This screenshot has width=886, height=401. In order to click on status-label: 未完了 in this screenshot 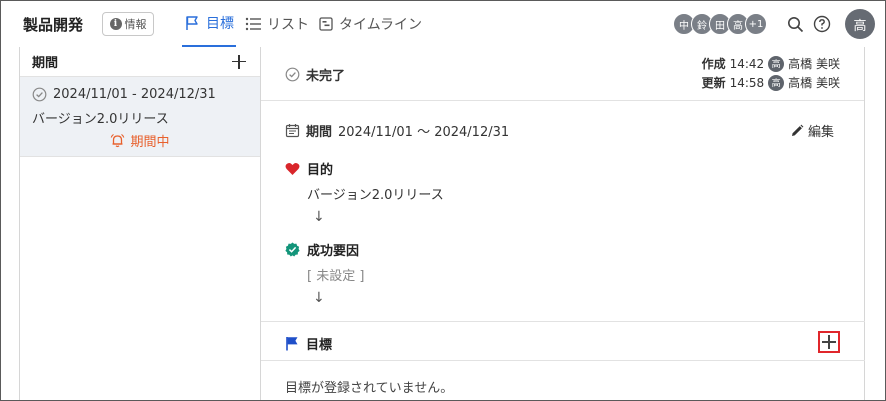, I will do `click(326, 76)`.